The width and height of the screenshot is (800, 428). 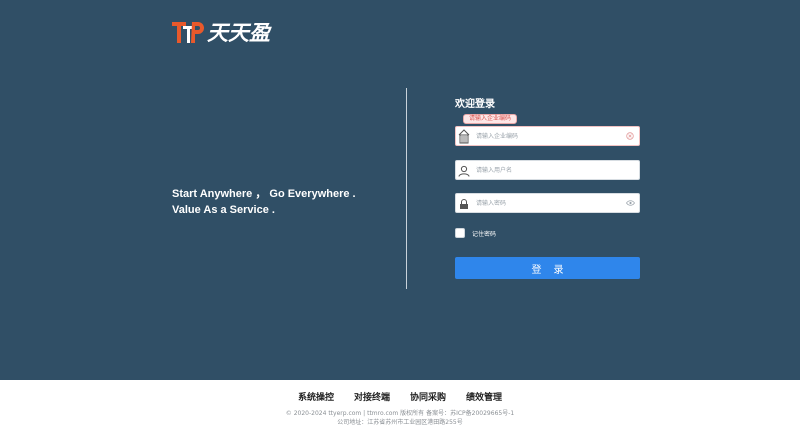 I want to click on footer-link-collaborative-purchasing: 协同采购, so click(x=428, y=396).